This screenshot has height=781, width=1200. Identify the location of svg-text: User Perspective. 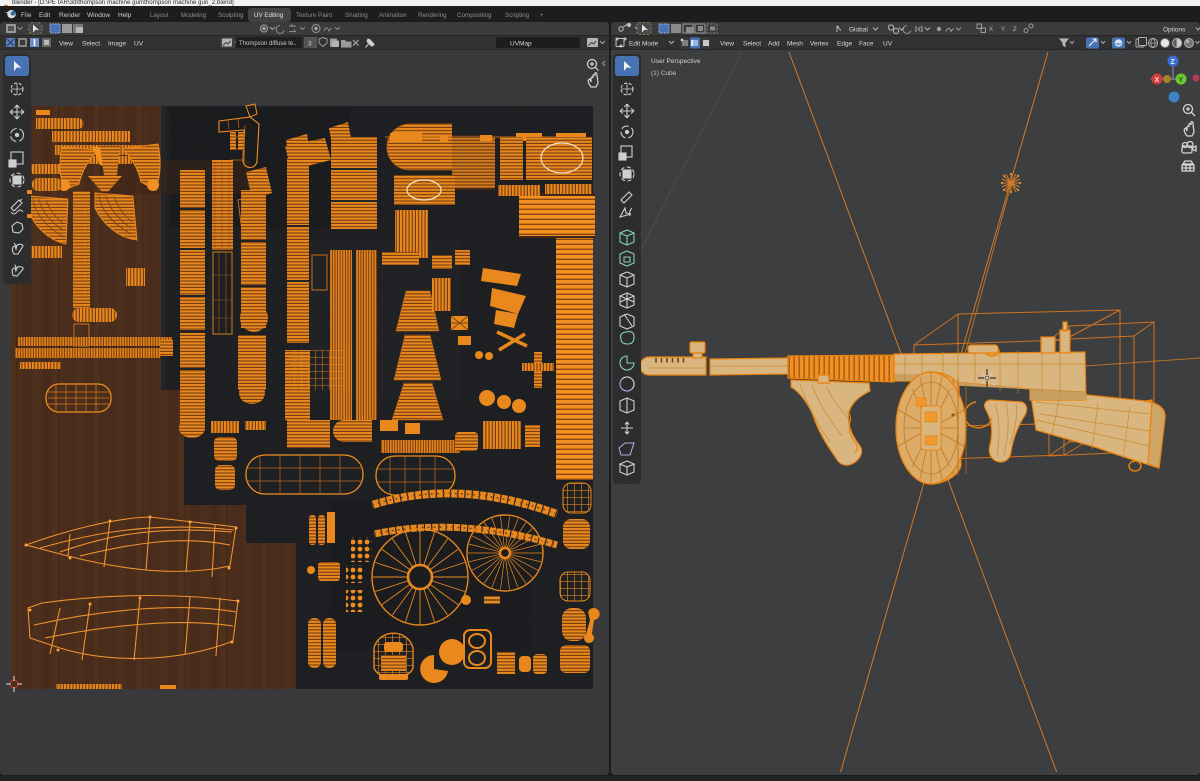
(676, 61).